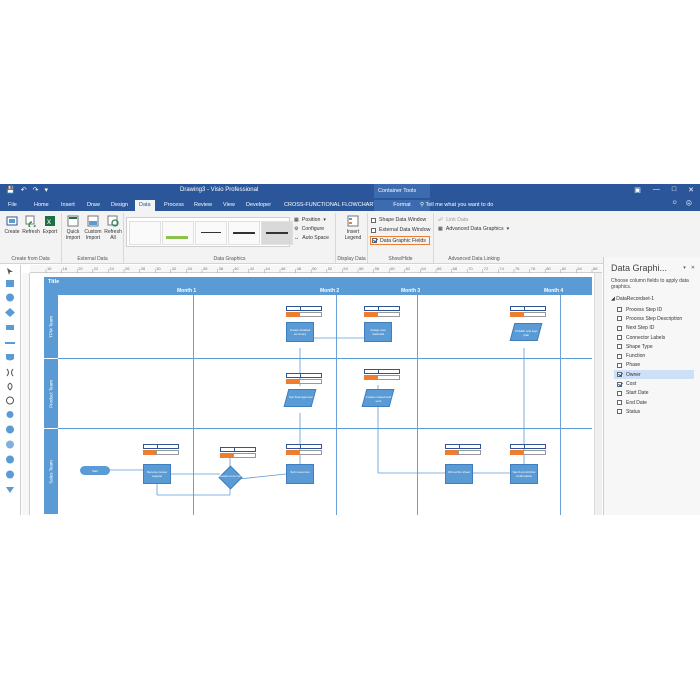 This screenshot has width=700, height=700. What do you see at coordinates (145, 205) in the screenshot?
I see `tab-data: Data` at bounding box center [145, 205].